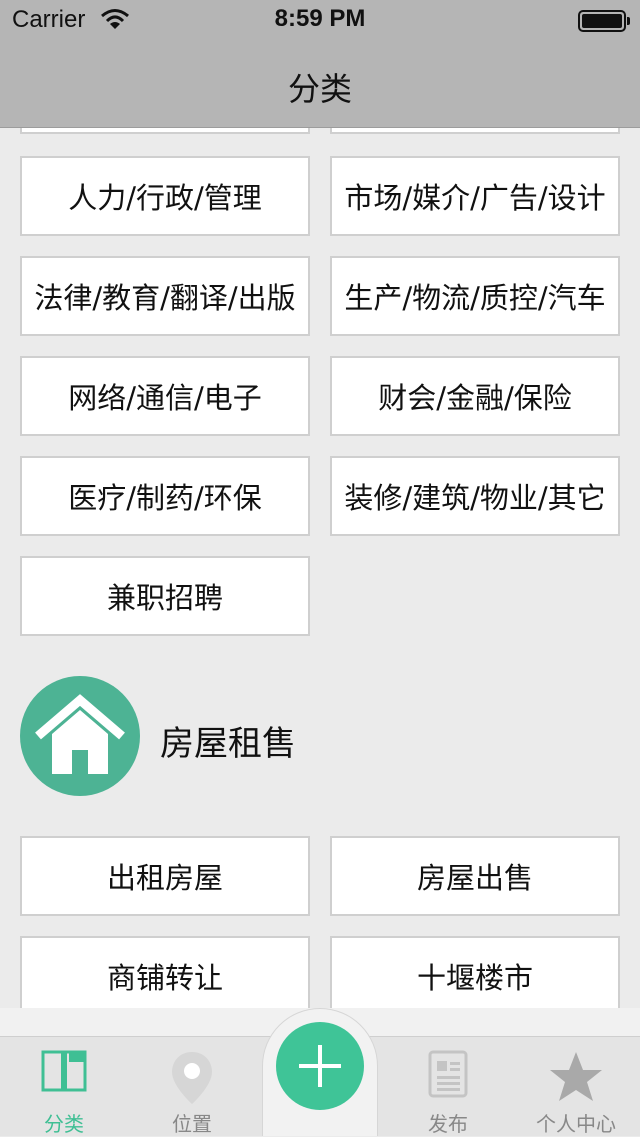 The width and height of the screenshot is (640, 1137). I want to click on tab-location: 位置, so click(192, 1086).